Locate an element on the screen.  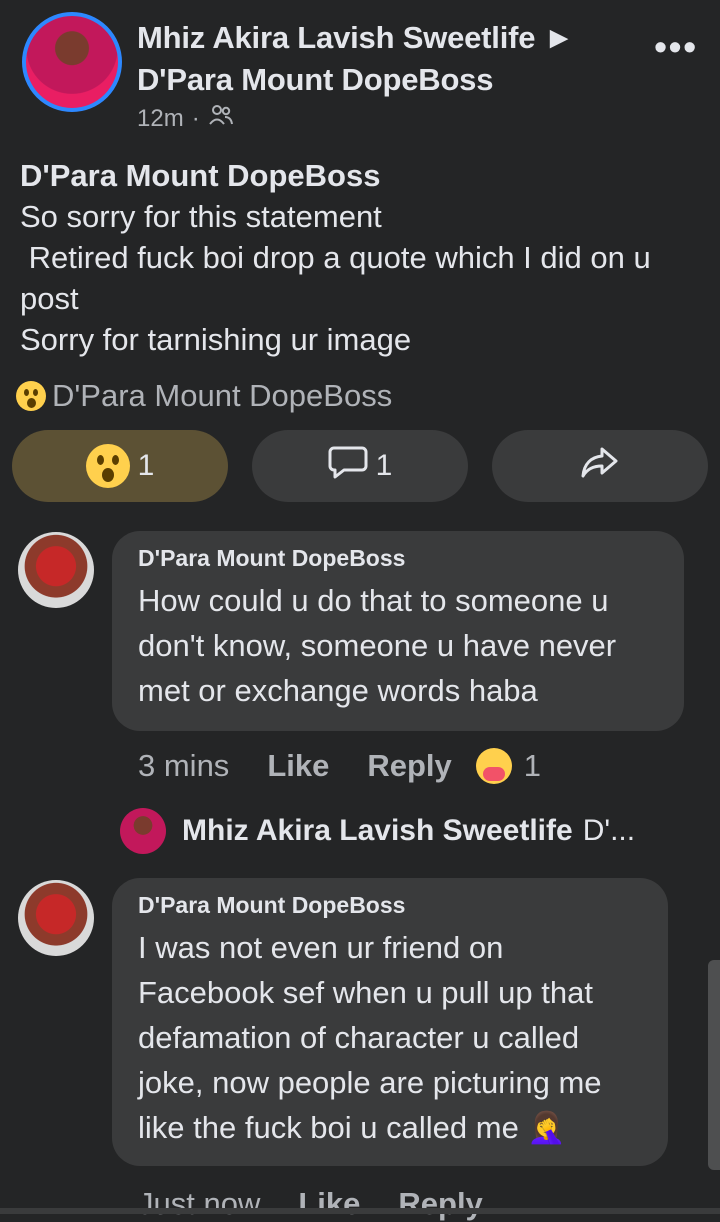
comment-meta: Just now Like Reply is located at coordinates (310, 1204).